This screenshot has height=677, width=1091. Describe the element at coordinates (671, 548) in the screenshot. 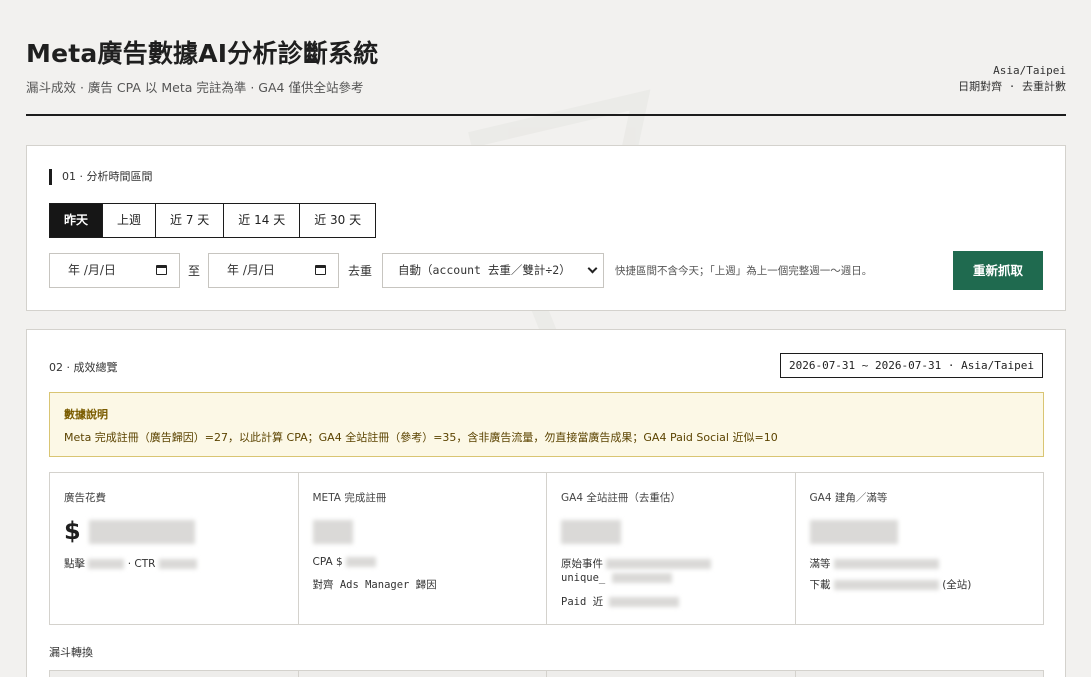

I see `kpi-ga4-registrations: GA4 全站註冊（去重估） 原始事件 unique_ Paid 近` at that location.